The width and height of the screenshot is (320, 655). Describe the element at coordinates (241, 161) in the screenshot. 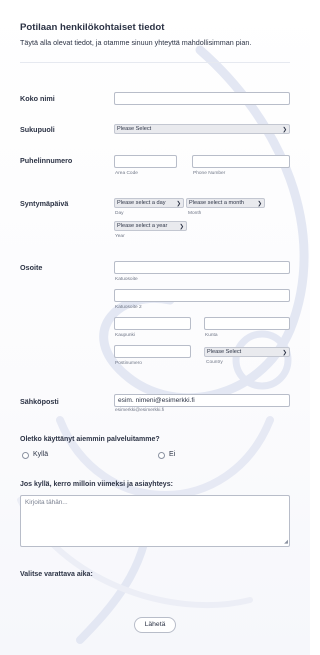

I see `phone-number-input` at that location.